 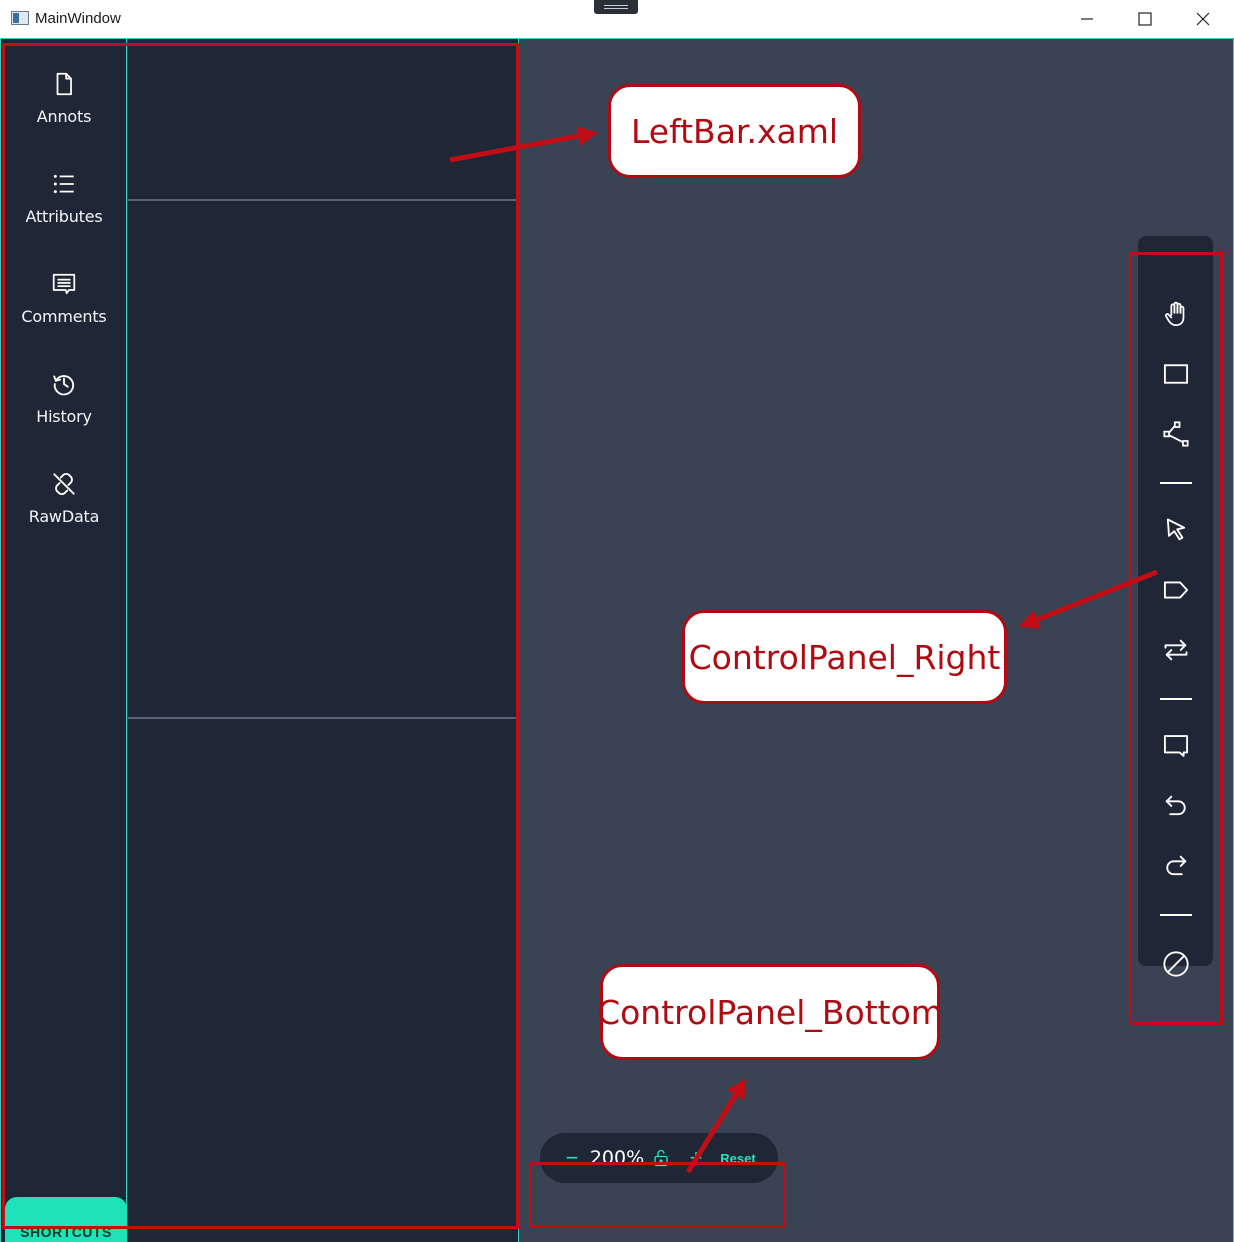 I want to click on swap-icon, so click(x=1175, y=650).